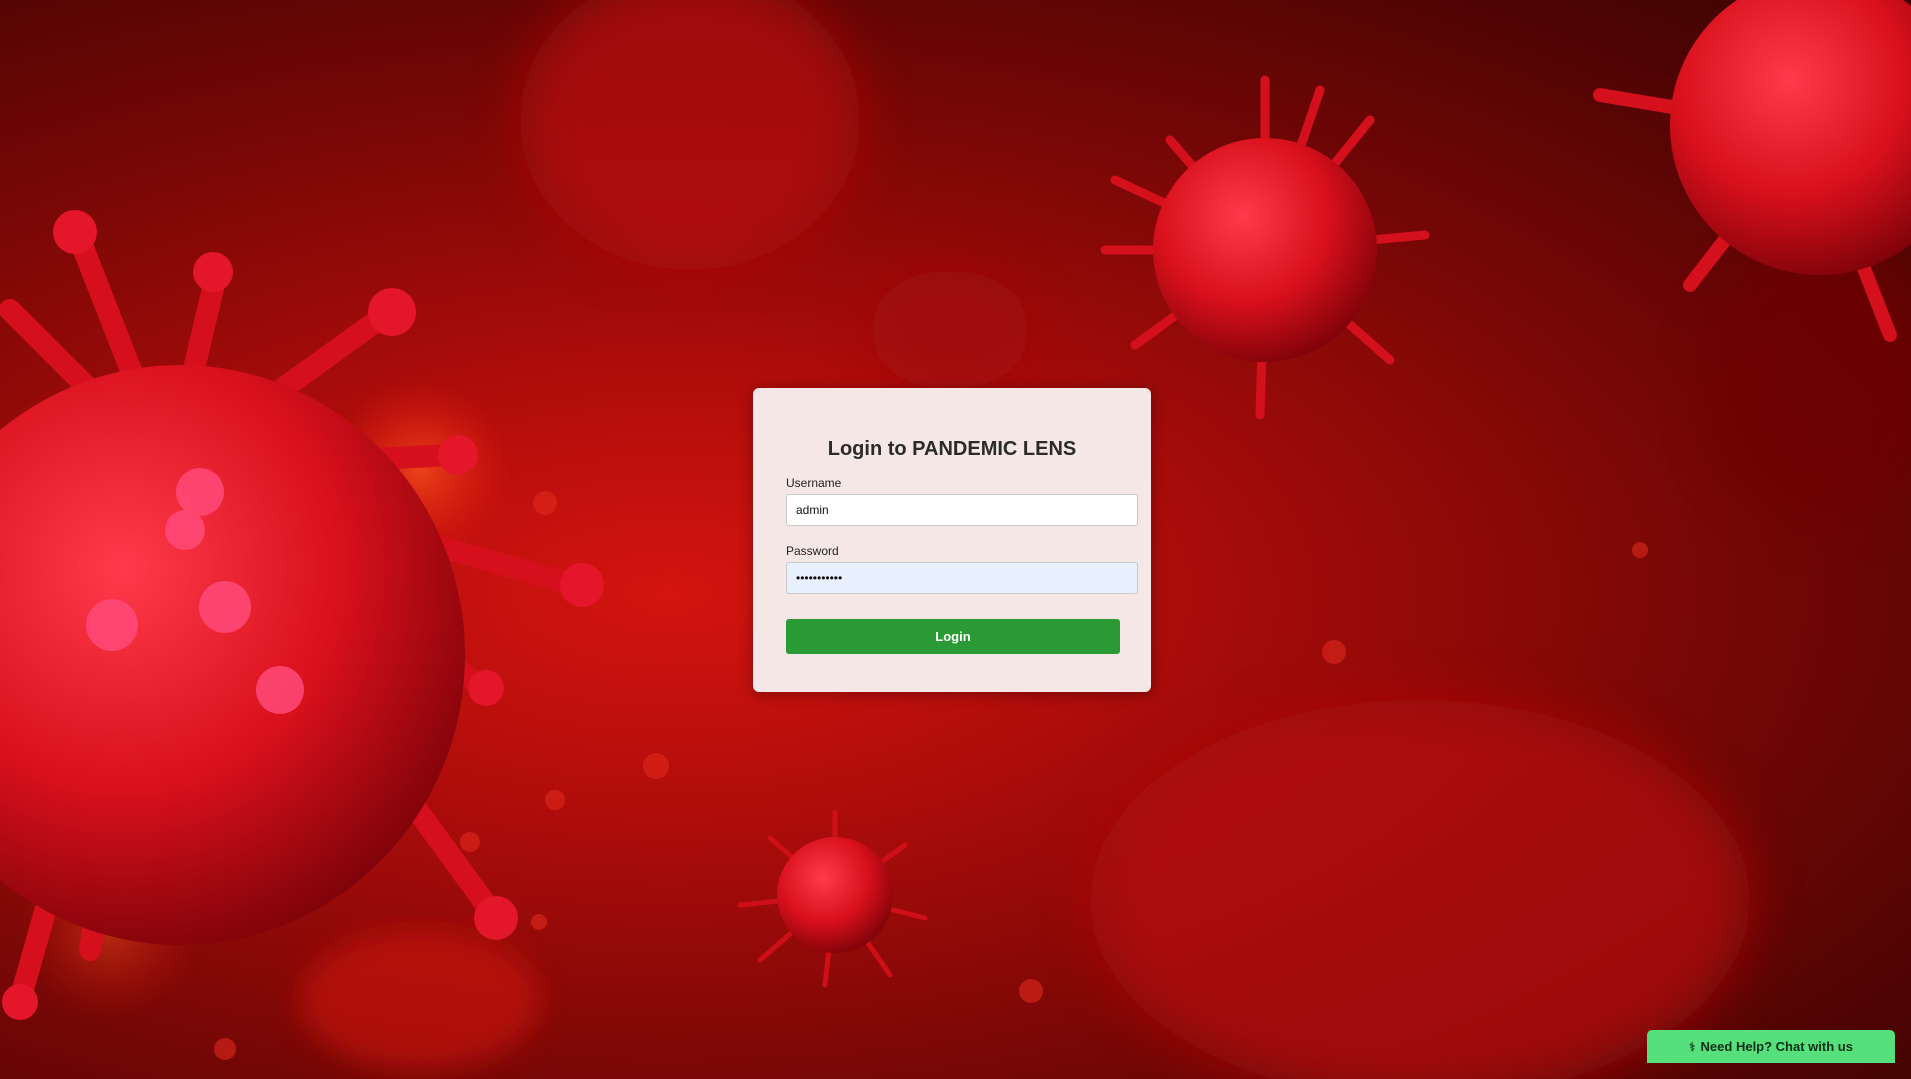 The image size is (1911, 1079). What do you see at coordinates (1265, 247) in the screenshot?
I see `virus-top-center` at bounding box center [1265, 247].